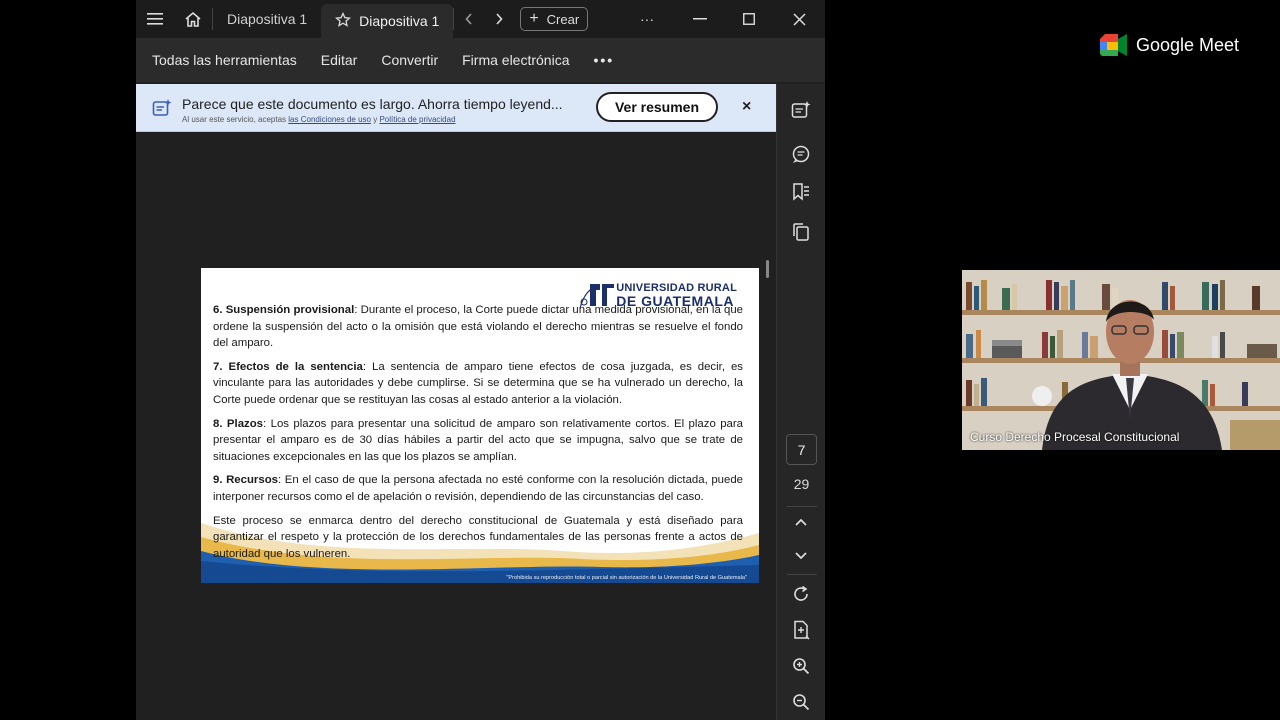 Image resolution: width=1280 pixels, height=720 pixels. I want to click on google-meet-logo: Google Meet, so click(1169, 45).